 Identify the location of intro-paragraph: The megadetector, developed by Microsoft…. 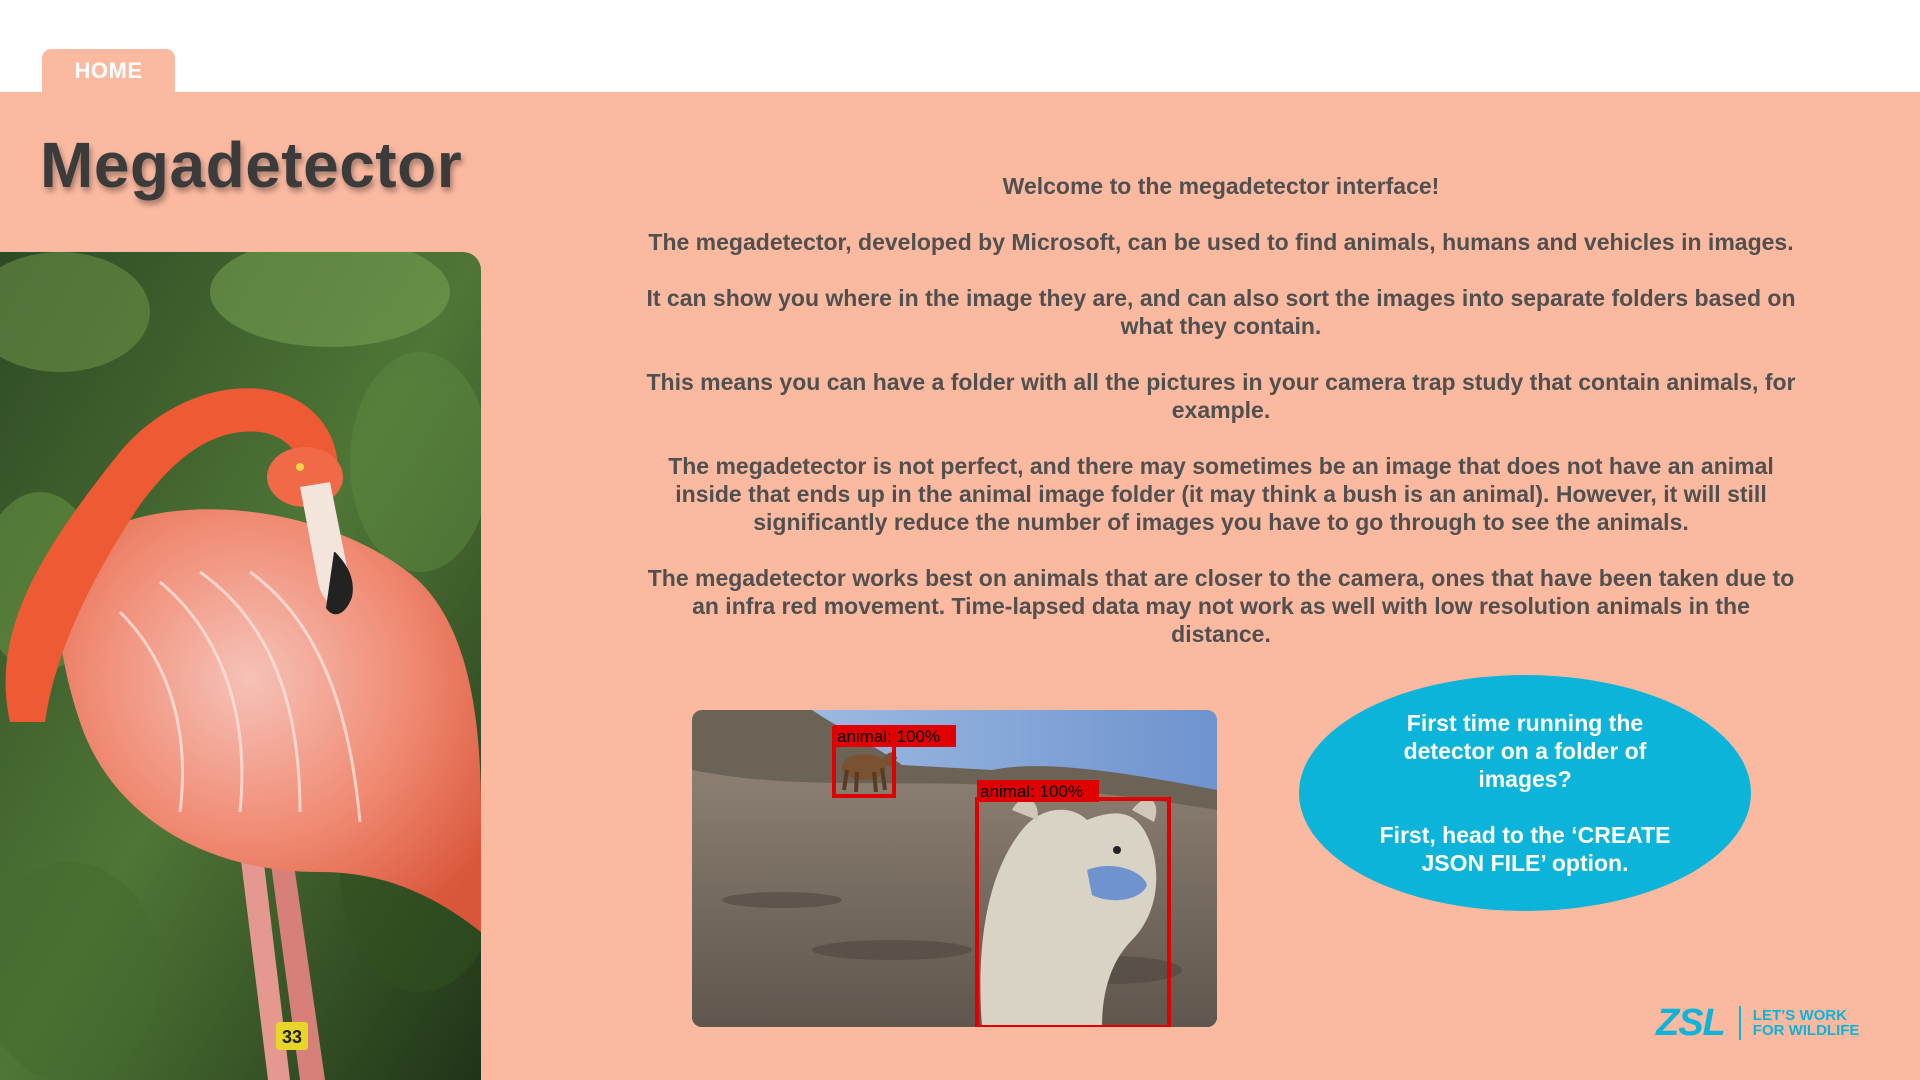
(1221, 242).